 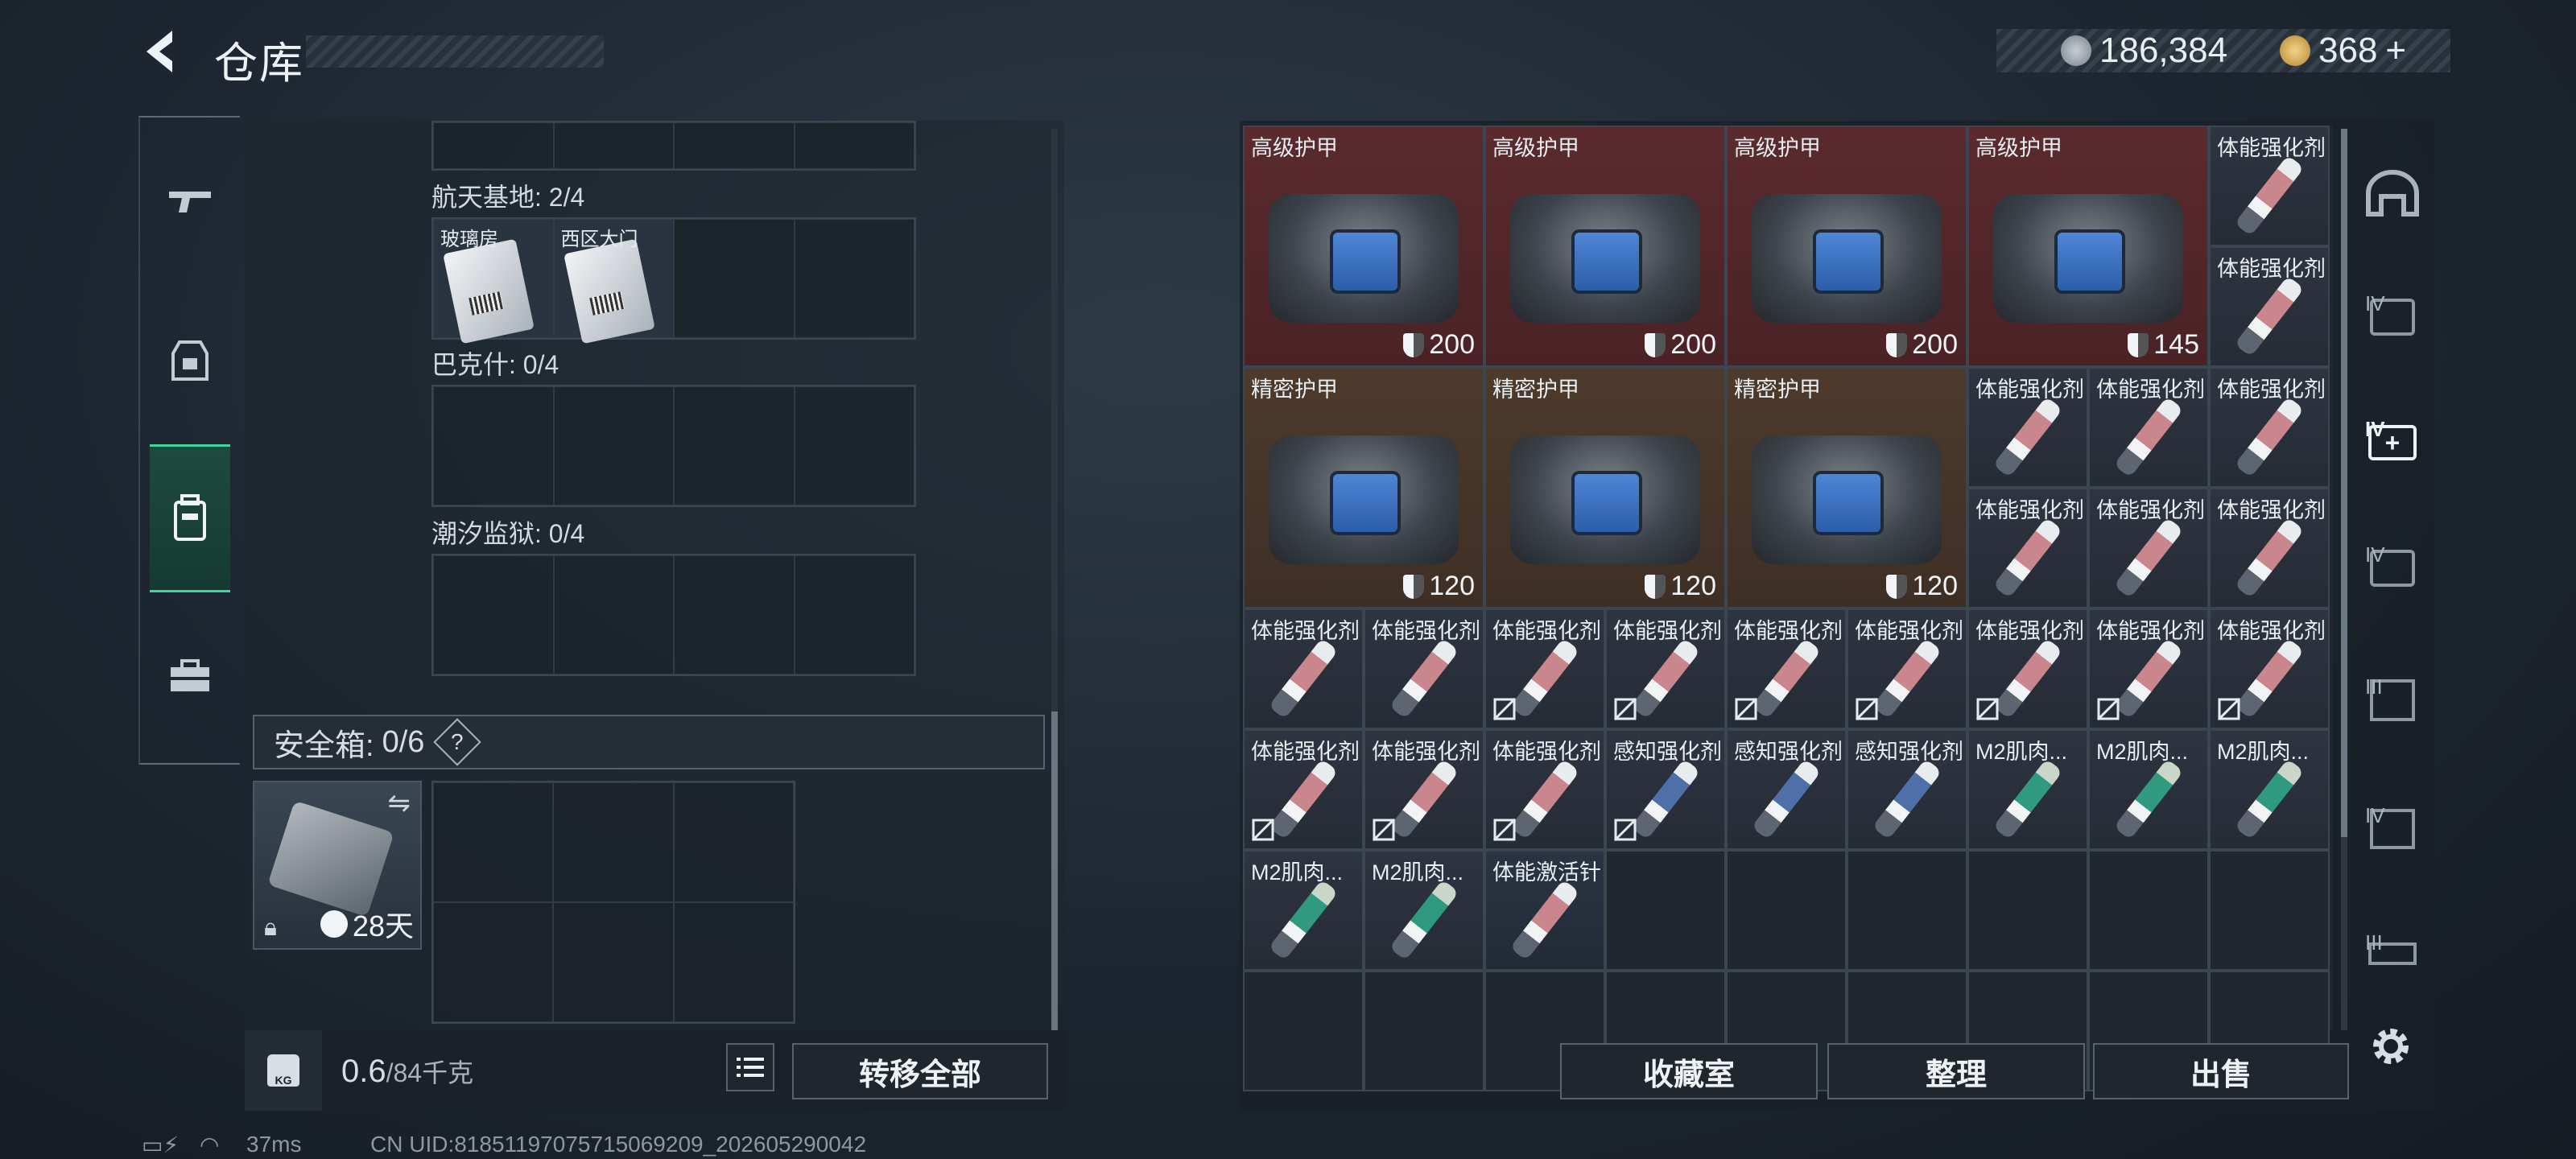 I want to click on right-nav-folder-4: IV, so click(x=2392, y=829).